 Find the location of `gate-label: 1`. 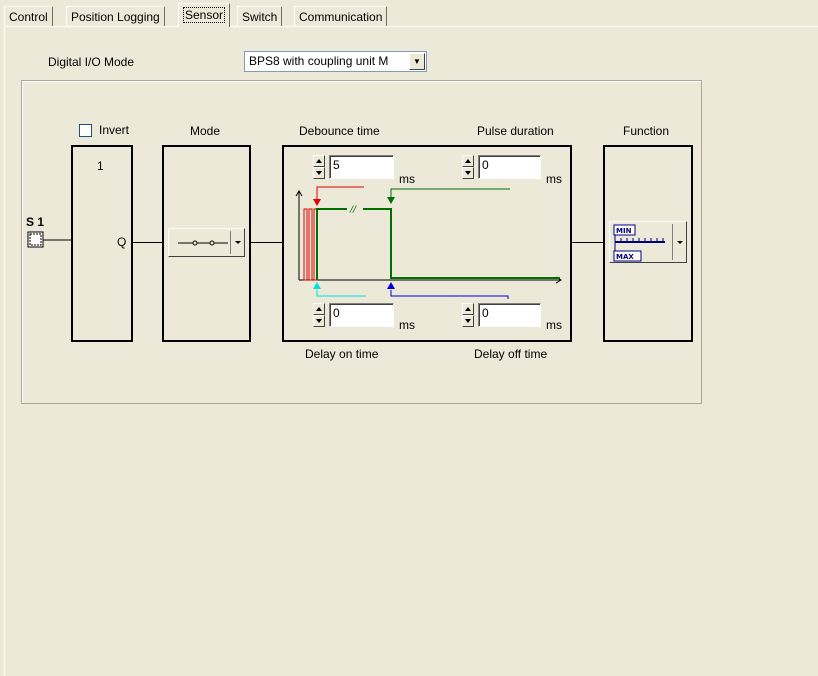

gate-label: 1 is located at coordinates (100, 166).